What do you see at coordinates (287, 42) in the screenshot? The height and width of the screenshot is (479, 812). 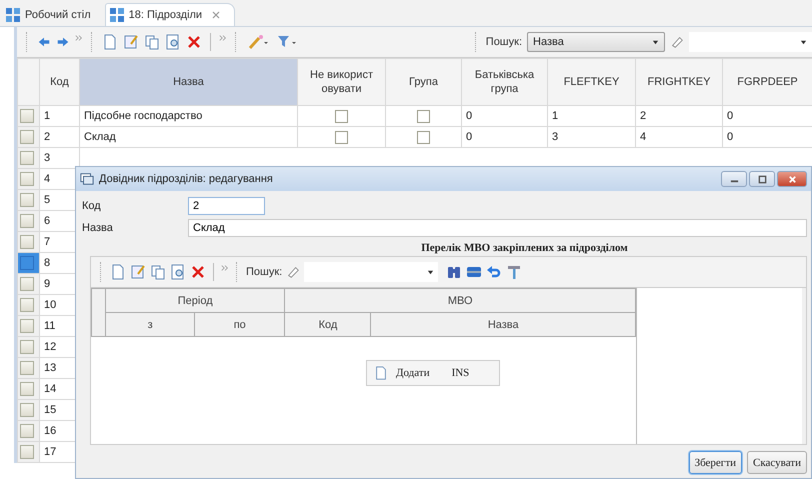 I see `filter-icon` at bounding box center [287, 42].